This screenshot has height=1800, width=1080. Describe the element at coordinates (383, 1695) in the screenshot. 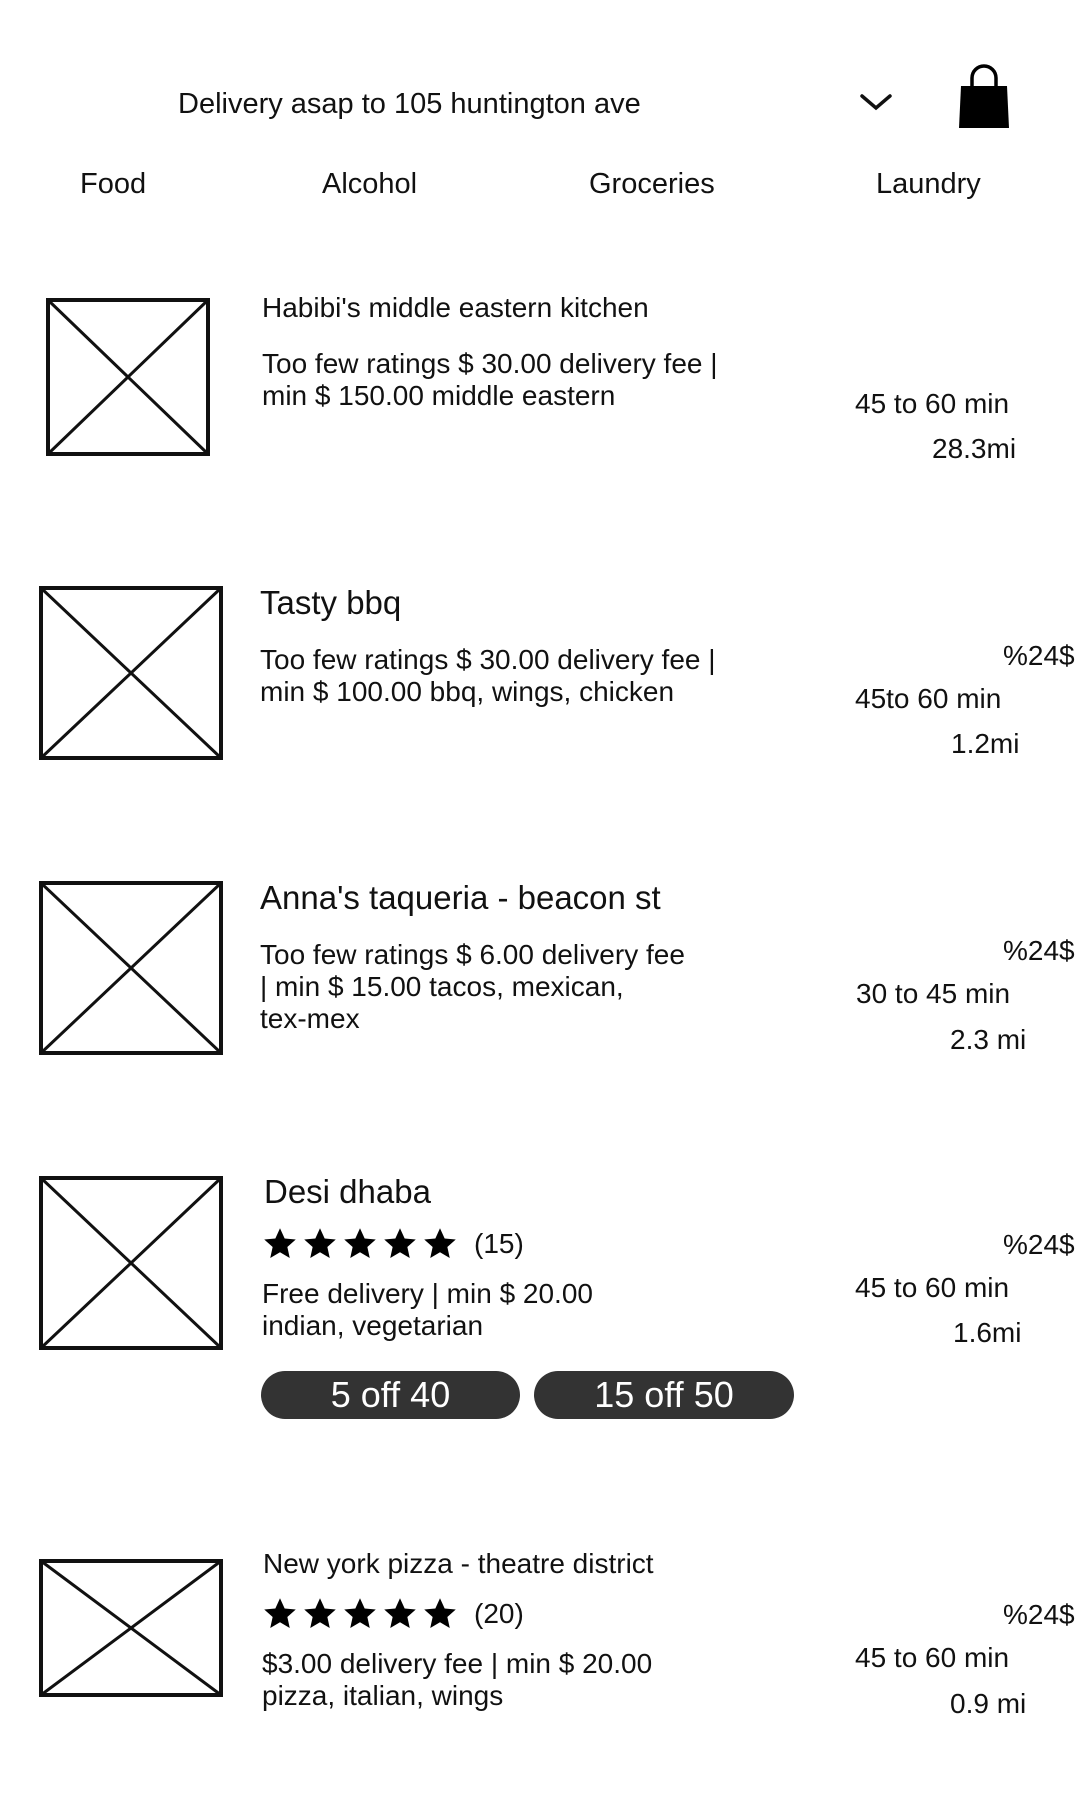

I see `details-line: pizza, italian, wings` at that location.